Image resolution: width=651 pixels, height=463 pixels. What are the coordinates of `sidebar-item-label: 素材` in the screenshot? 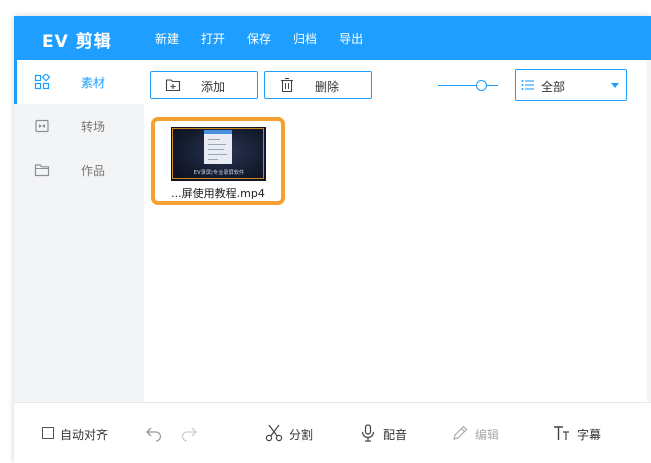 It's located at (93, 83).